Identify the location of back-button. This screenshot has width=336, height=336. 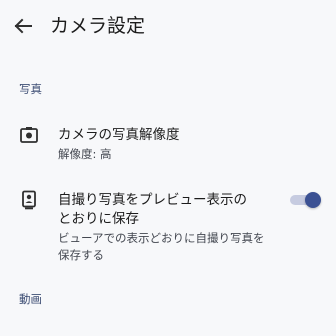
(23, 26).